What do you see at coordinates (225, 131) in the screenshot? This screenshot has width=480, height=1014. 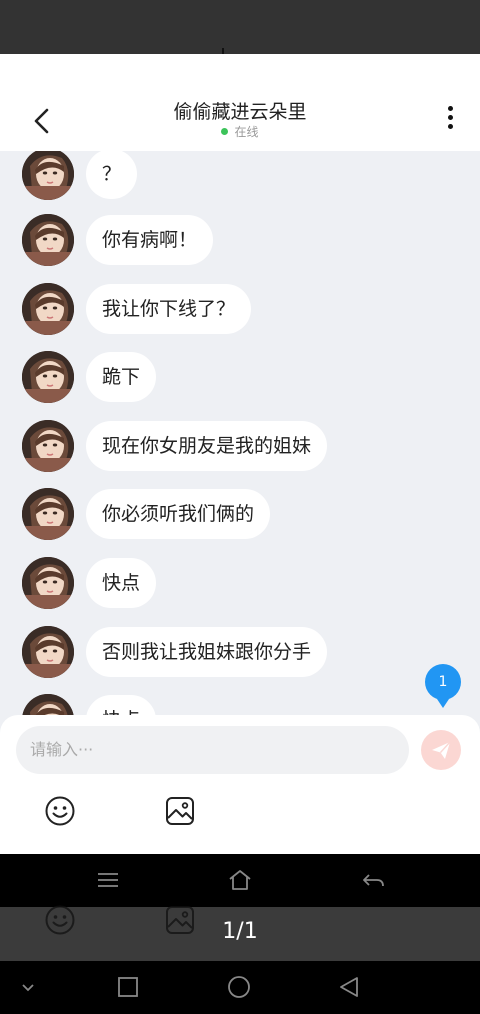 I see `online-dot` at bounding box center [225, 131].